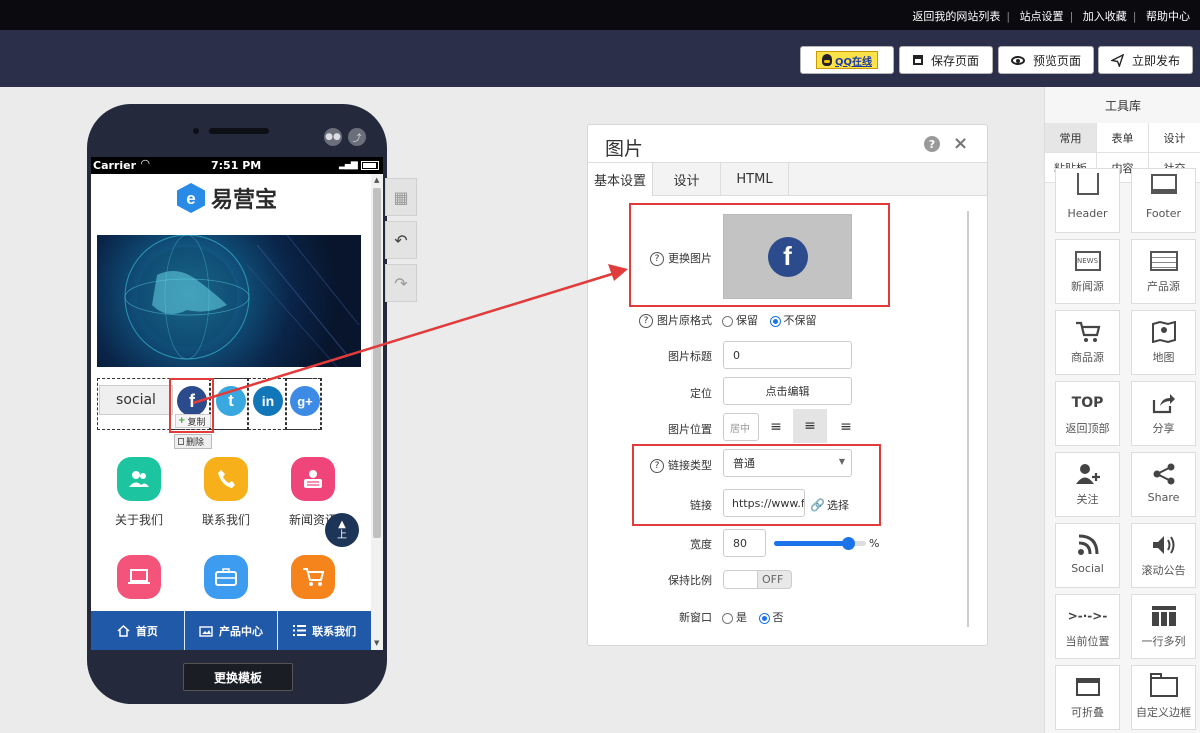  What do you see at coordinates (241, 631) in the screenshot?
I see `nav-products-label: 产品中心` at bounding box center [241, 631].